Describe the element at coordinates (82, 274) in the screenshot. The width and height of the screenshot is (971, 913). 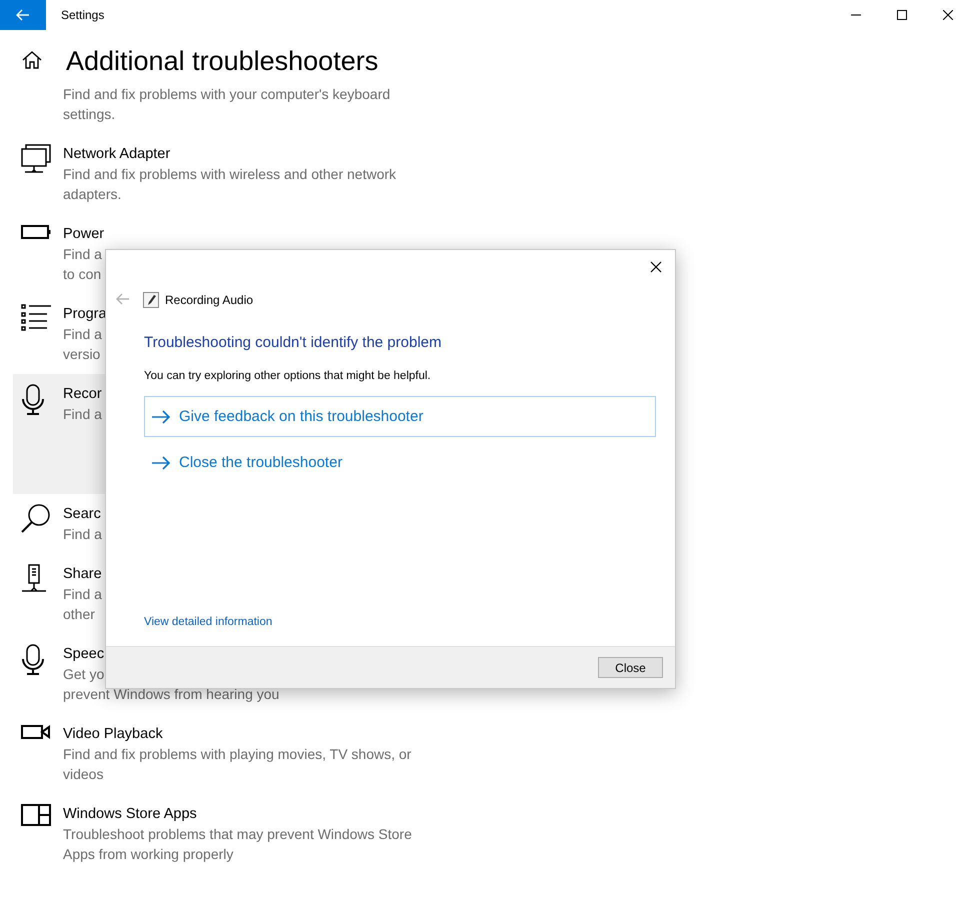
I see `troubleshooter-description: to con` at that location.